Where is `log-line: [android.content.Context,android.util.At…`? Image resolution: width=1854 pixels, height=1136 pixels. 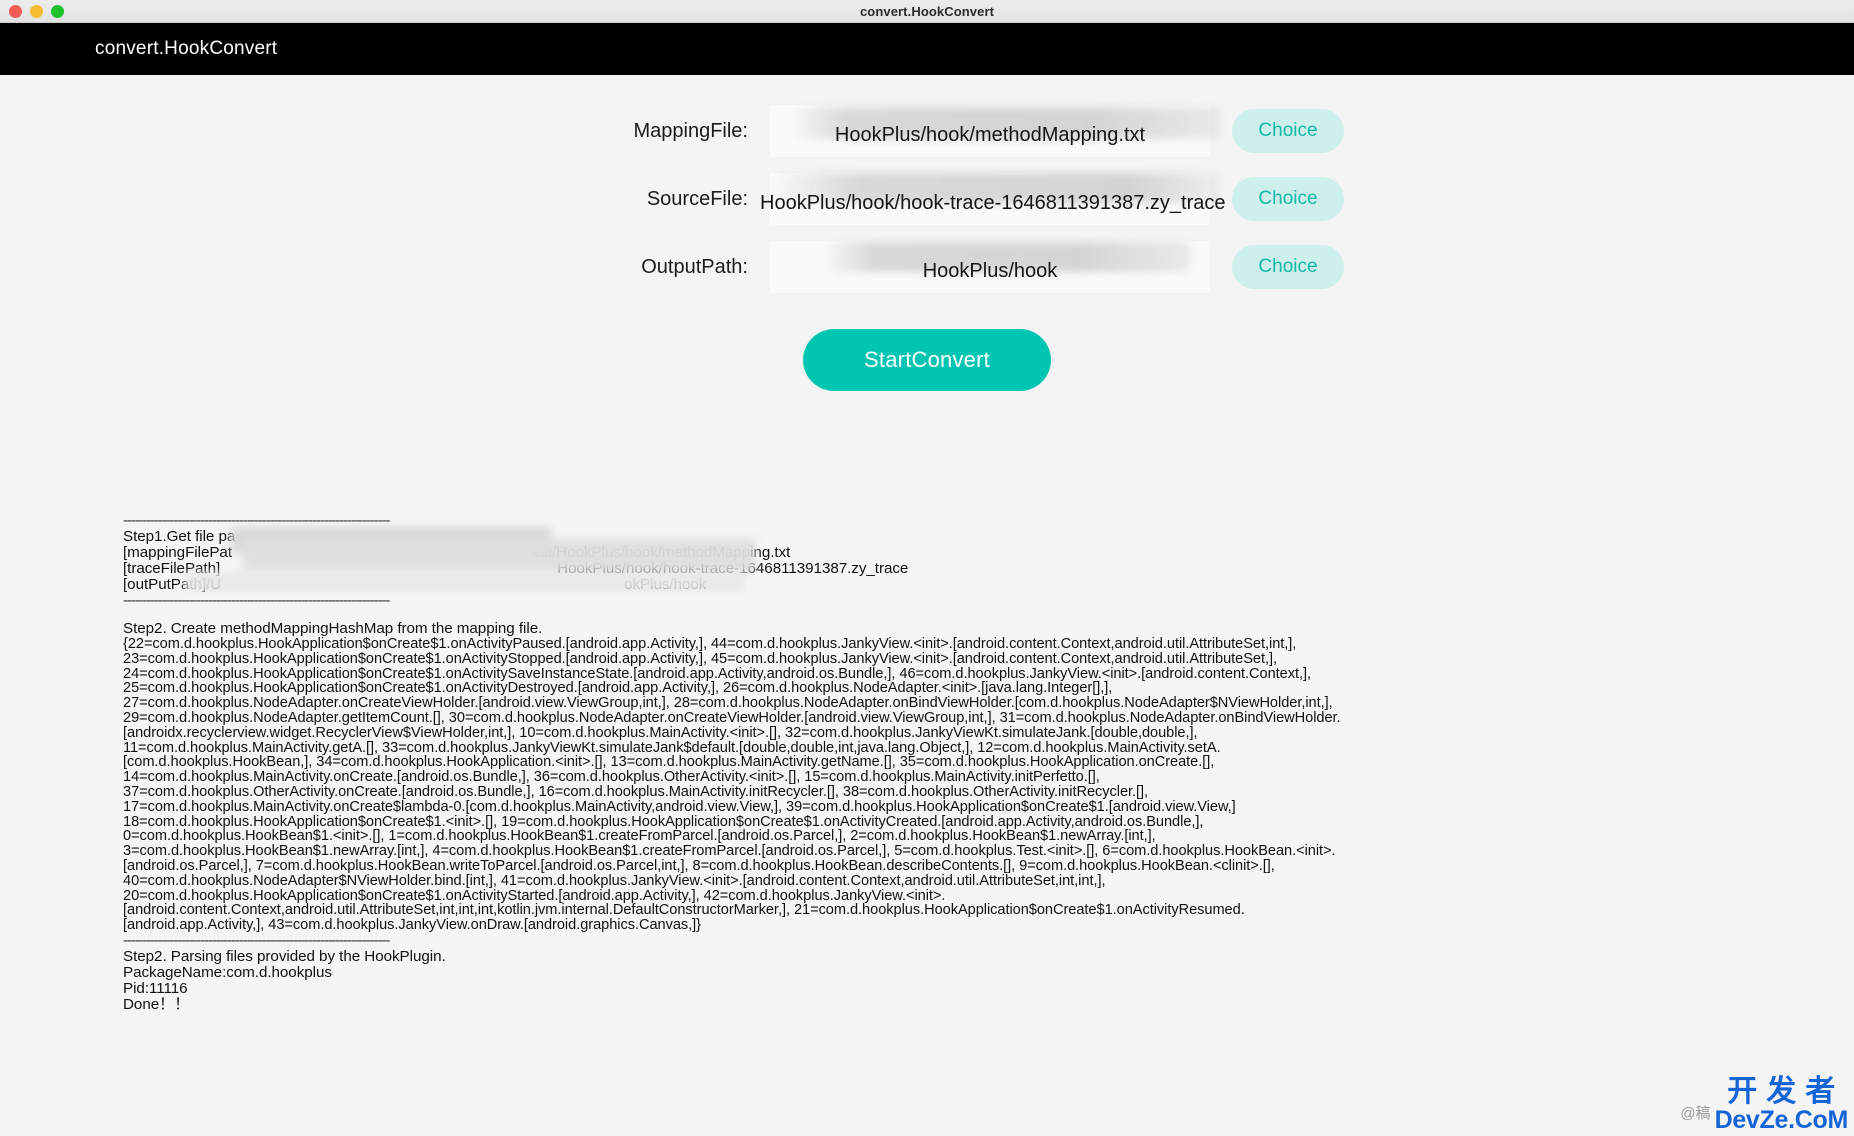 log-line: [android.content.Context,android.util.At… is located at coordinates (684, 910).